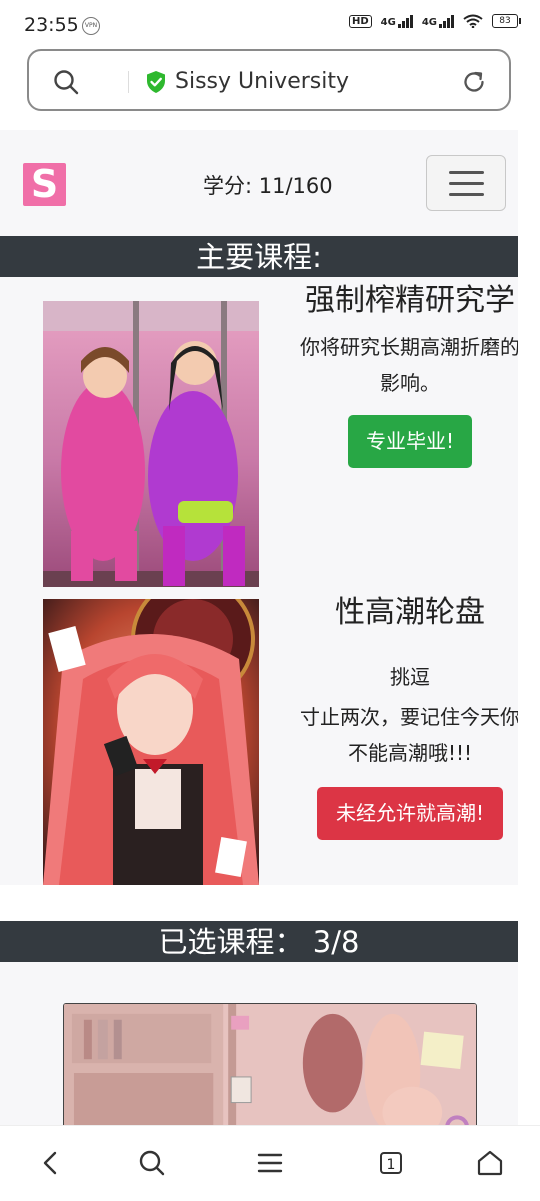 The height and width of the screenshot is (1201, 540). I want to click on wifi-icon, so click(473, 21).